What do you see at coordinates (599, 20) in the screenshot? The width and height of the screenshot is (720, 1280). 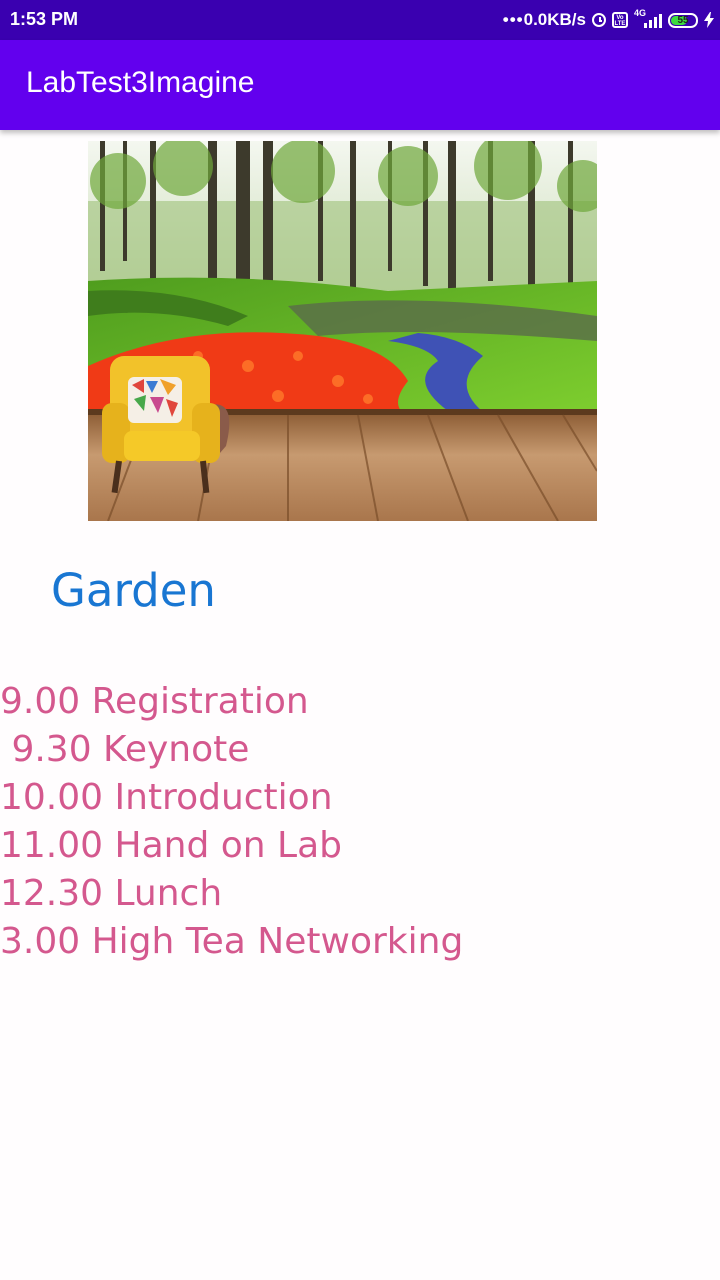 I see `alarm-icon` at bounding box center [599, 20].